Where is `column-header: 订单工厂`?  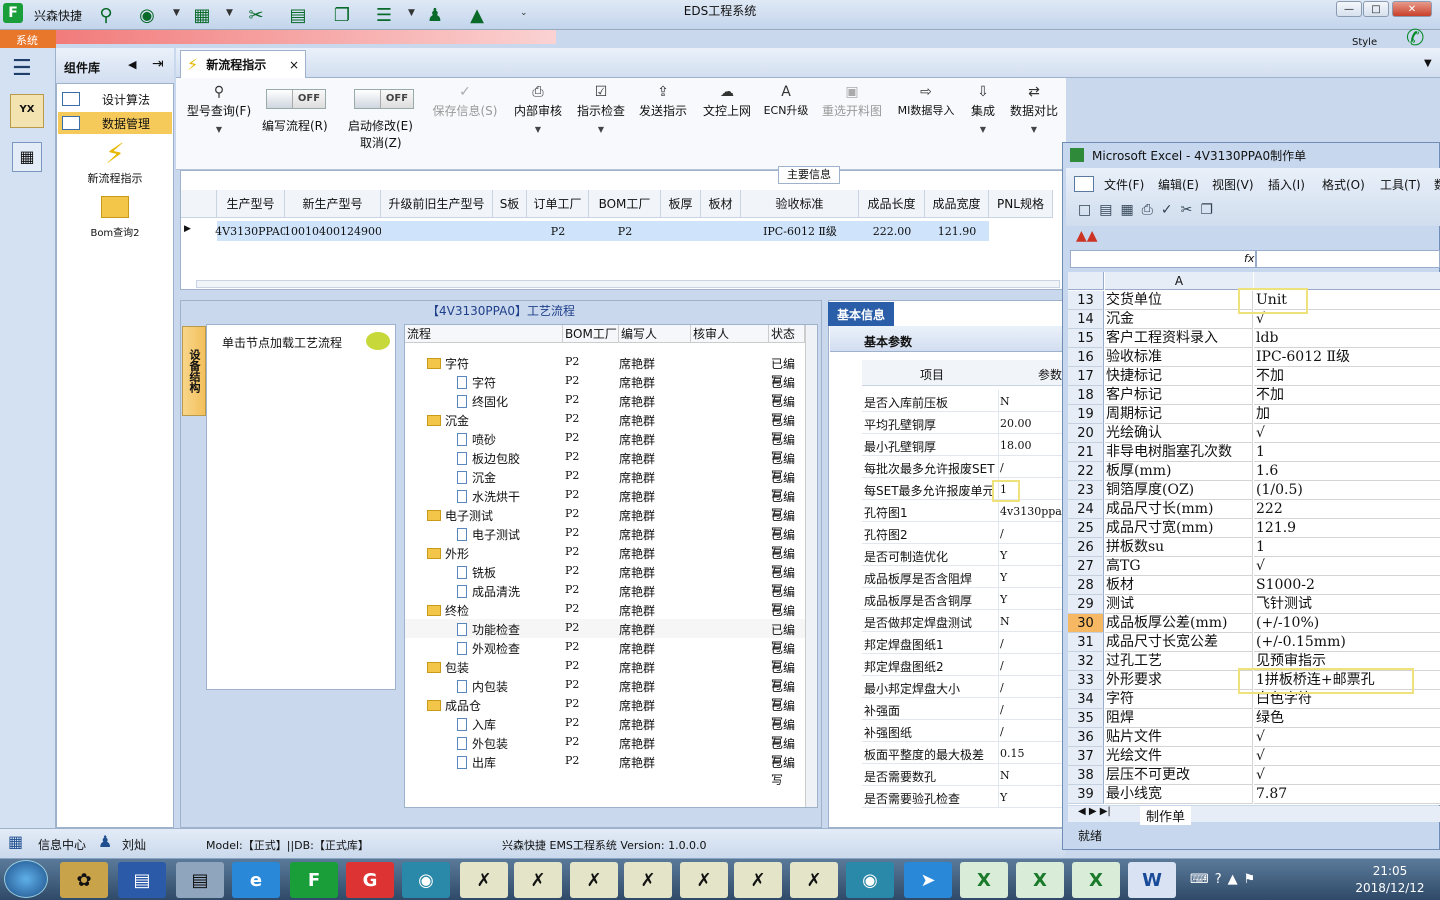 column-header: 订单工厂 is located at coordinates (558, 204).